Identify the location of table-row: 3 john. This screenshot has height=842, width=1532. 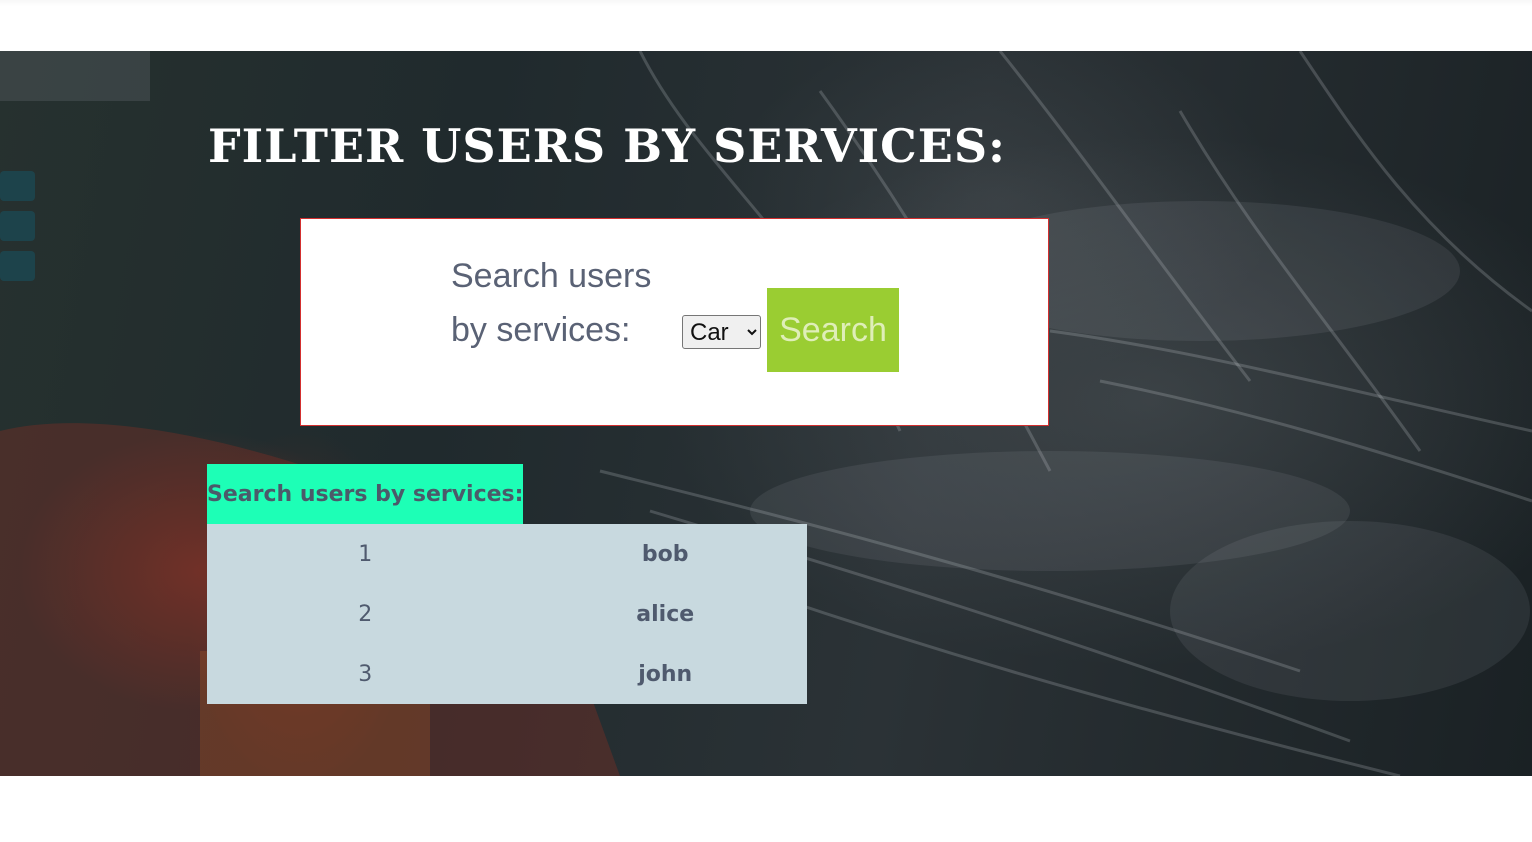
(507, 674).